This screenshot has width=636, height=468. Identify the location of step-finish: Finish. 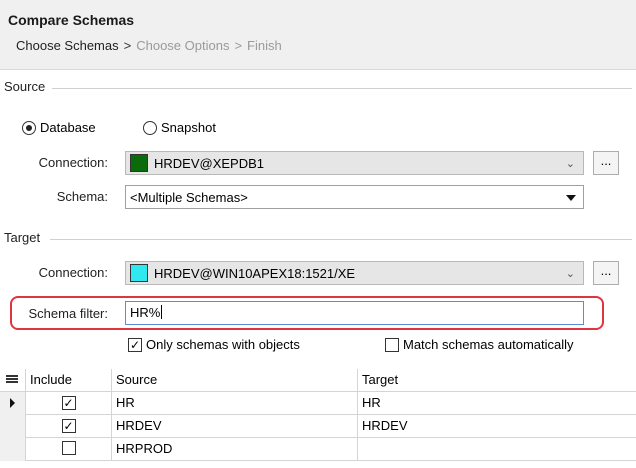
(264, 45).